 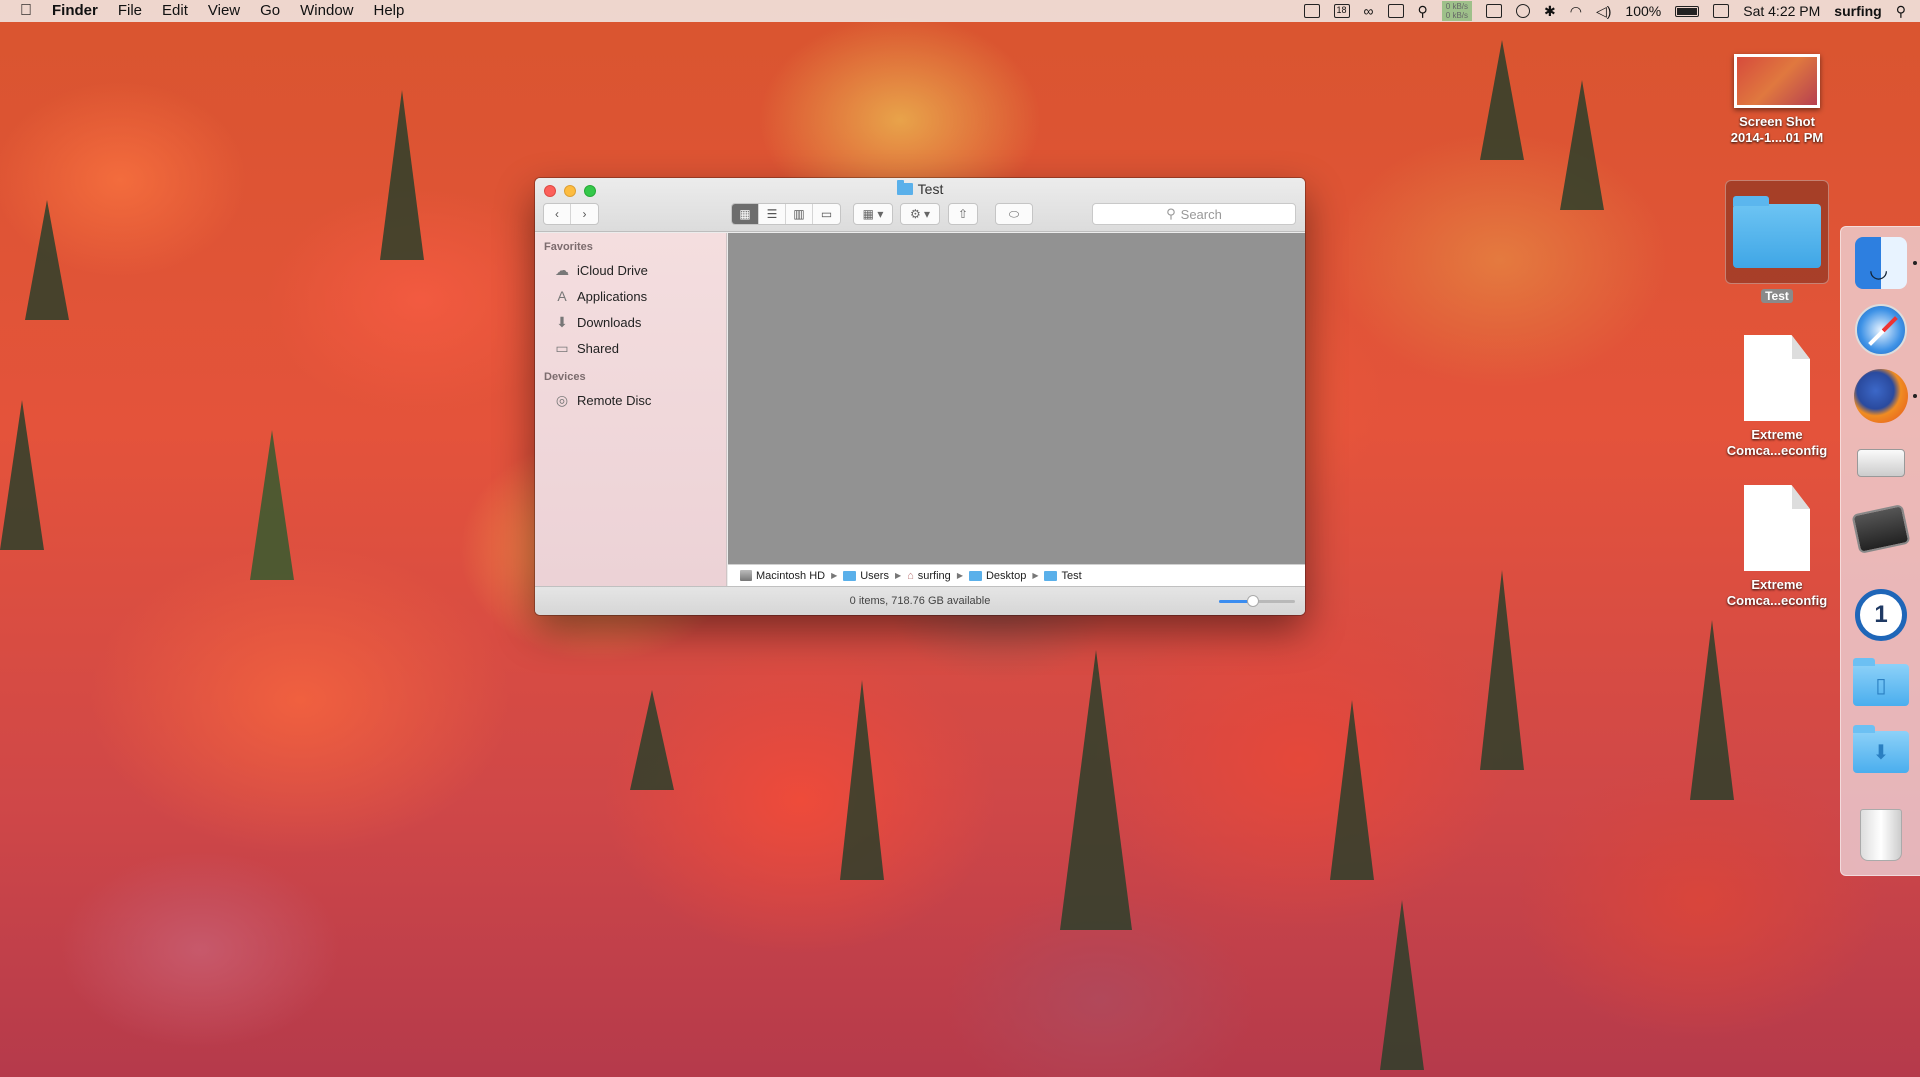 I want to click on forward-button: ›, so click(x=584, y=214).